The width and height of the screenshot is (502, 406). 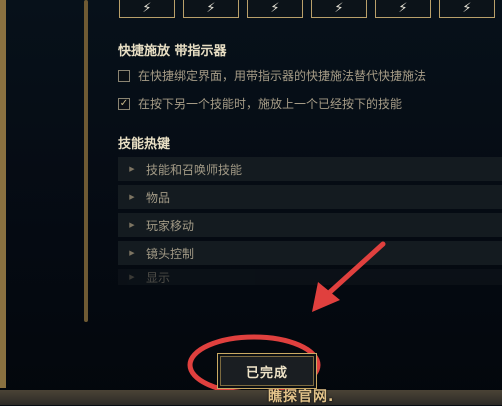 I want to click on bottom-strip, so click(x=251, y=397).